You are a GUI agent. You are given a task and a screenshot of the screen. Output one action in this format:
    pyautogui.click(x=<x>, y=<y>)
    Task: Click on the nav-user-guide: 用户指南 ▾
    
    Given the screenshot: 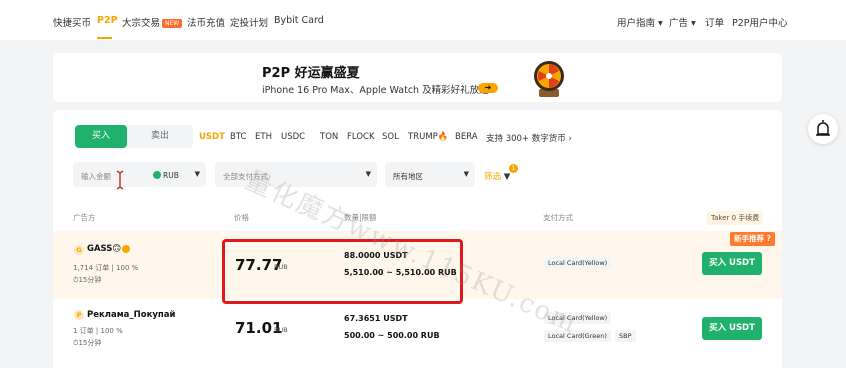 What is the action you would take?
    pyautogui.click(x=640, y=22)
    